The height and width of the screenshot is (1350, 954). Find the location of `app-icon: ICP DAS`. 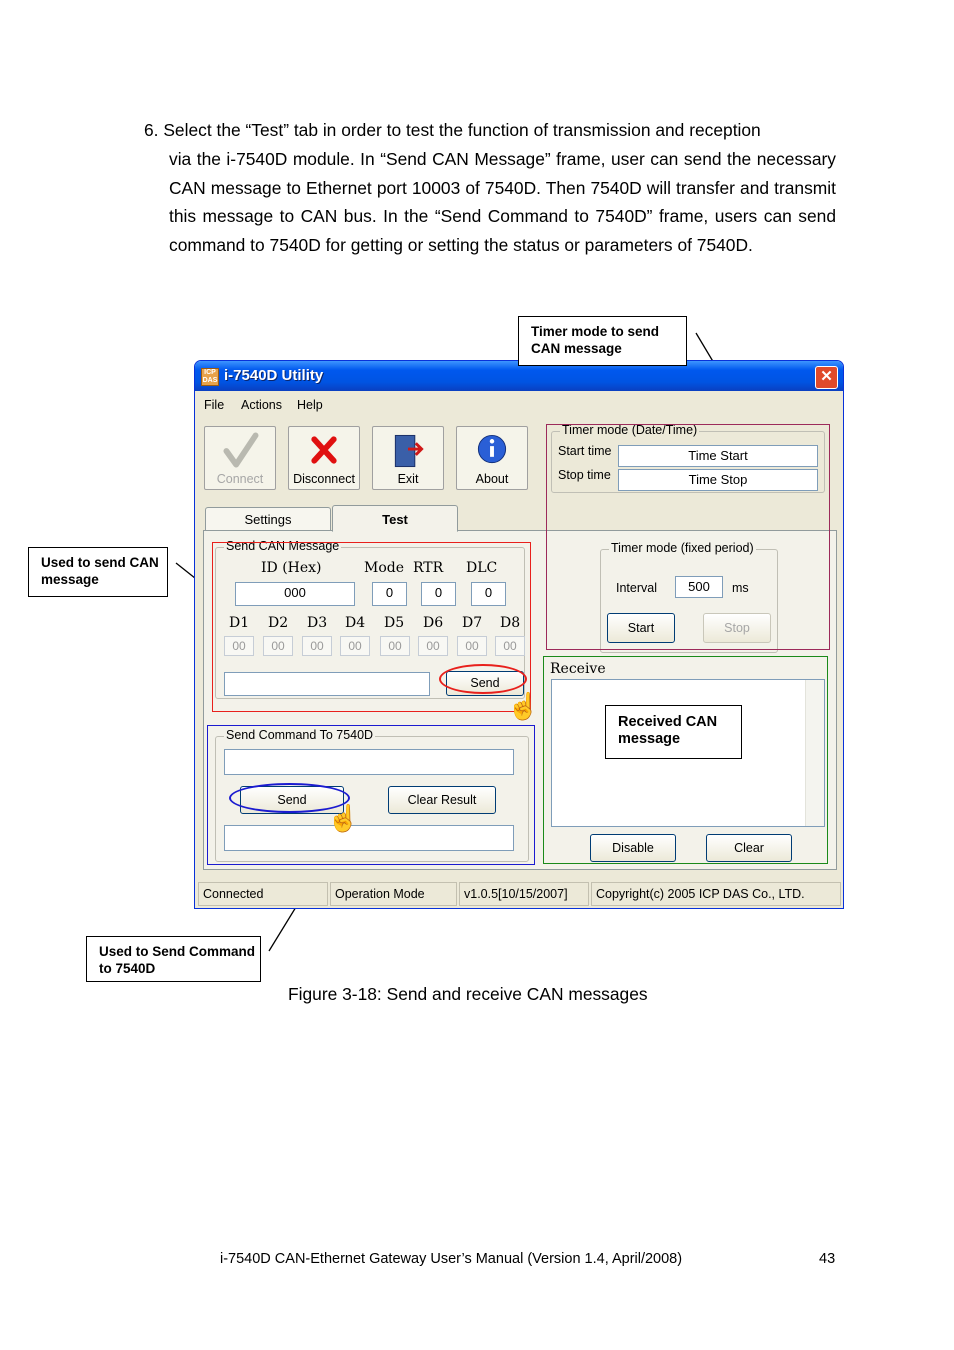

app-icon: ICP DAS is located at coordinates (210, 377).